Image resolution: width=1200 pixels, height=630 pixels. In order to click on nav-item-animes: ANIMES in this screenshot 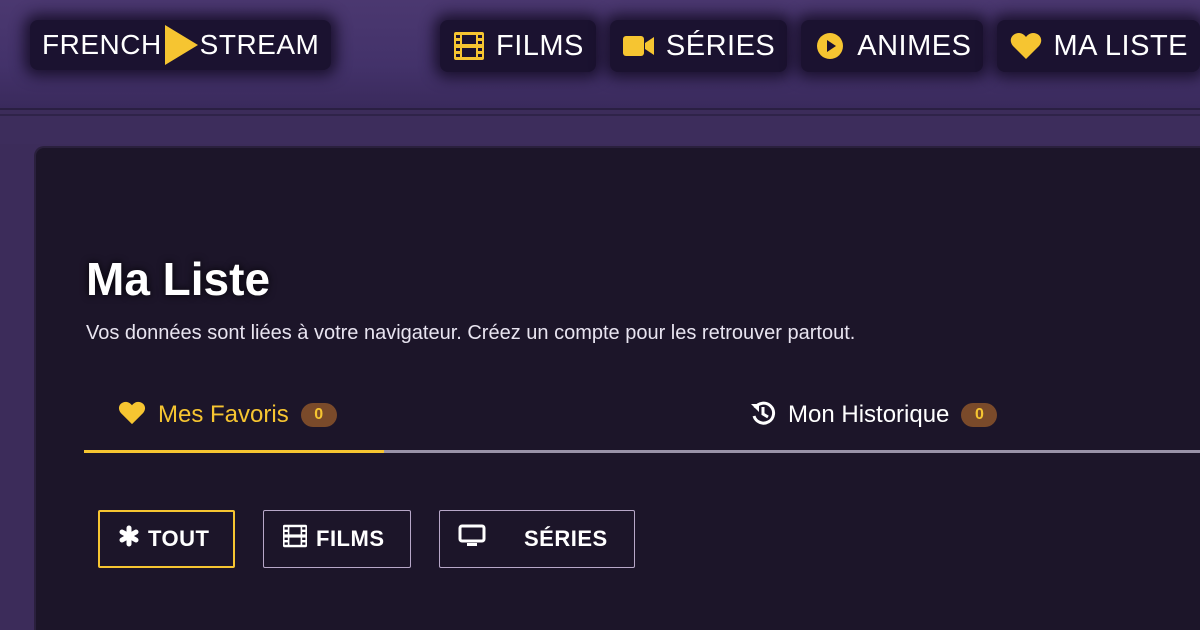, I will do `click(892, 46)`.